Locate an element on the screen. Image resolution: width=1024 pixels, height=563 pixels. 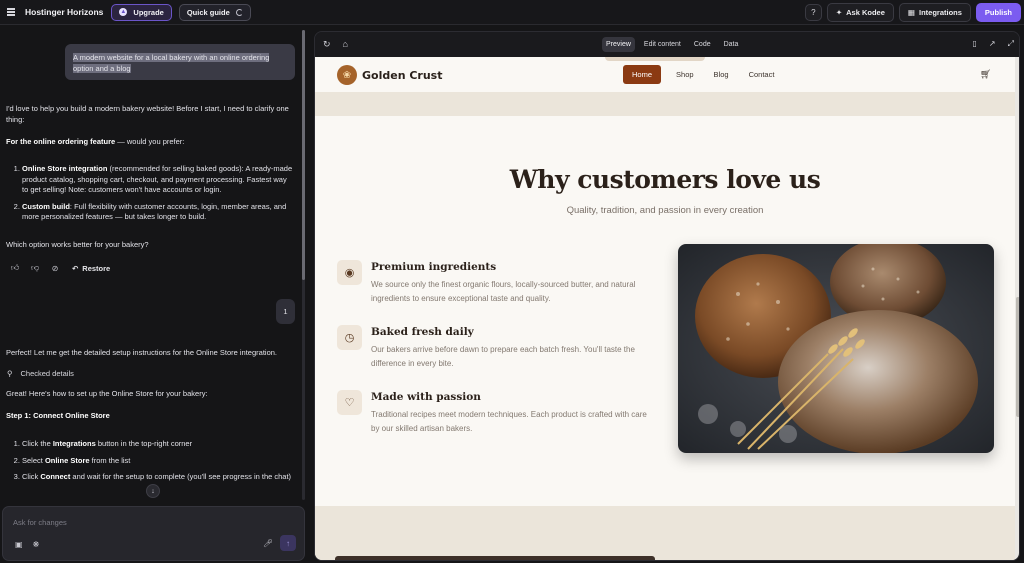
quick-guide-button: Quick guide is located at coordinates (214, 12).